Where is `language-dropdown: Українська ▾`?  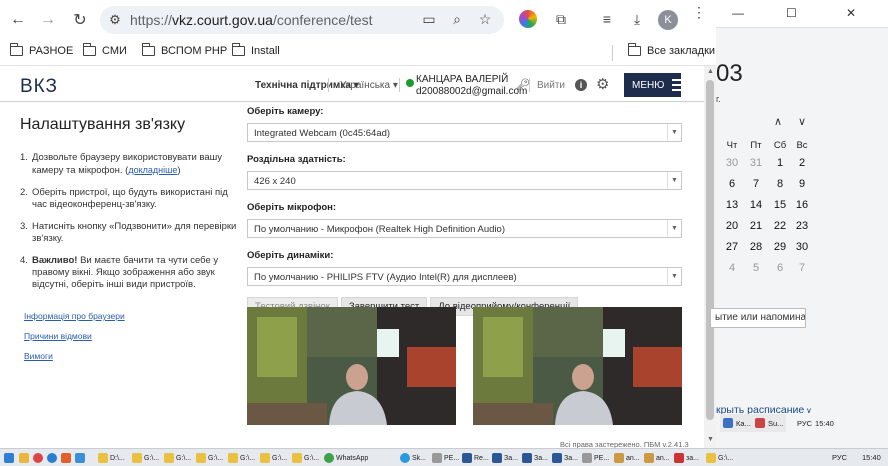 language-dropdown: Українська ▾ is located at coordinates (369, 85).